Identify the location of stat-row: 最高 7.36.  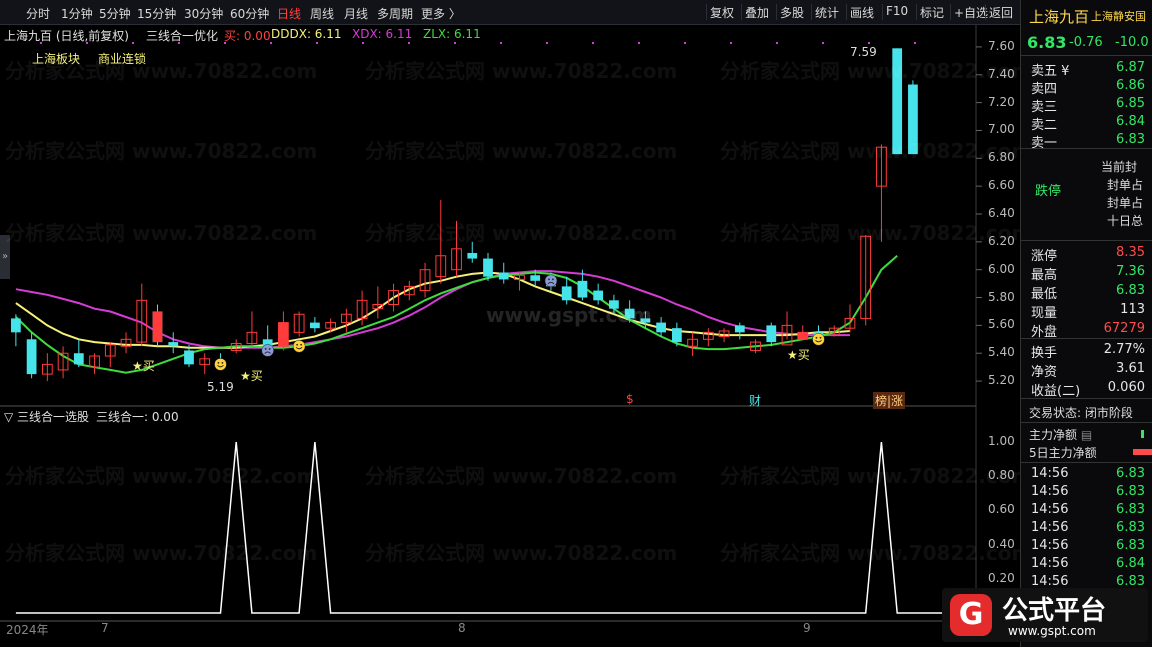
(1091, 273).